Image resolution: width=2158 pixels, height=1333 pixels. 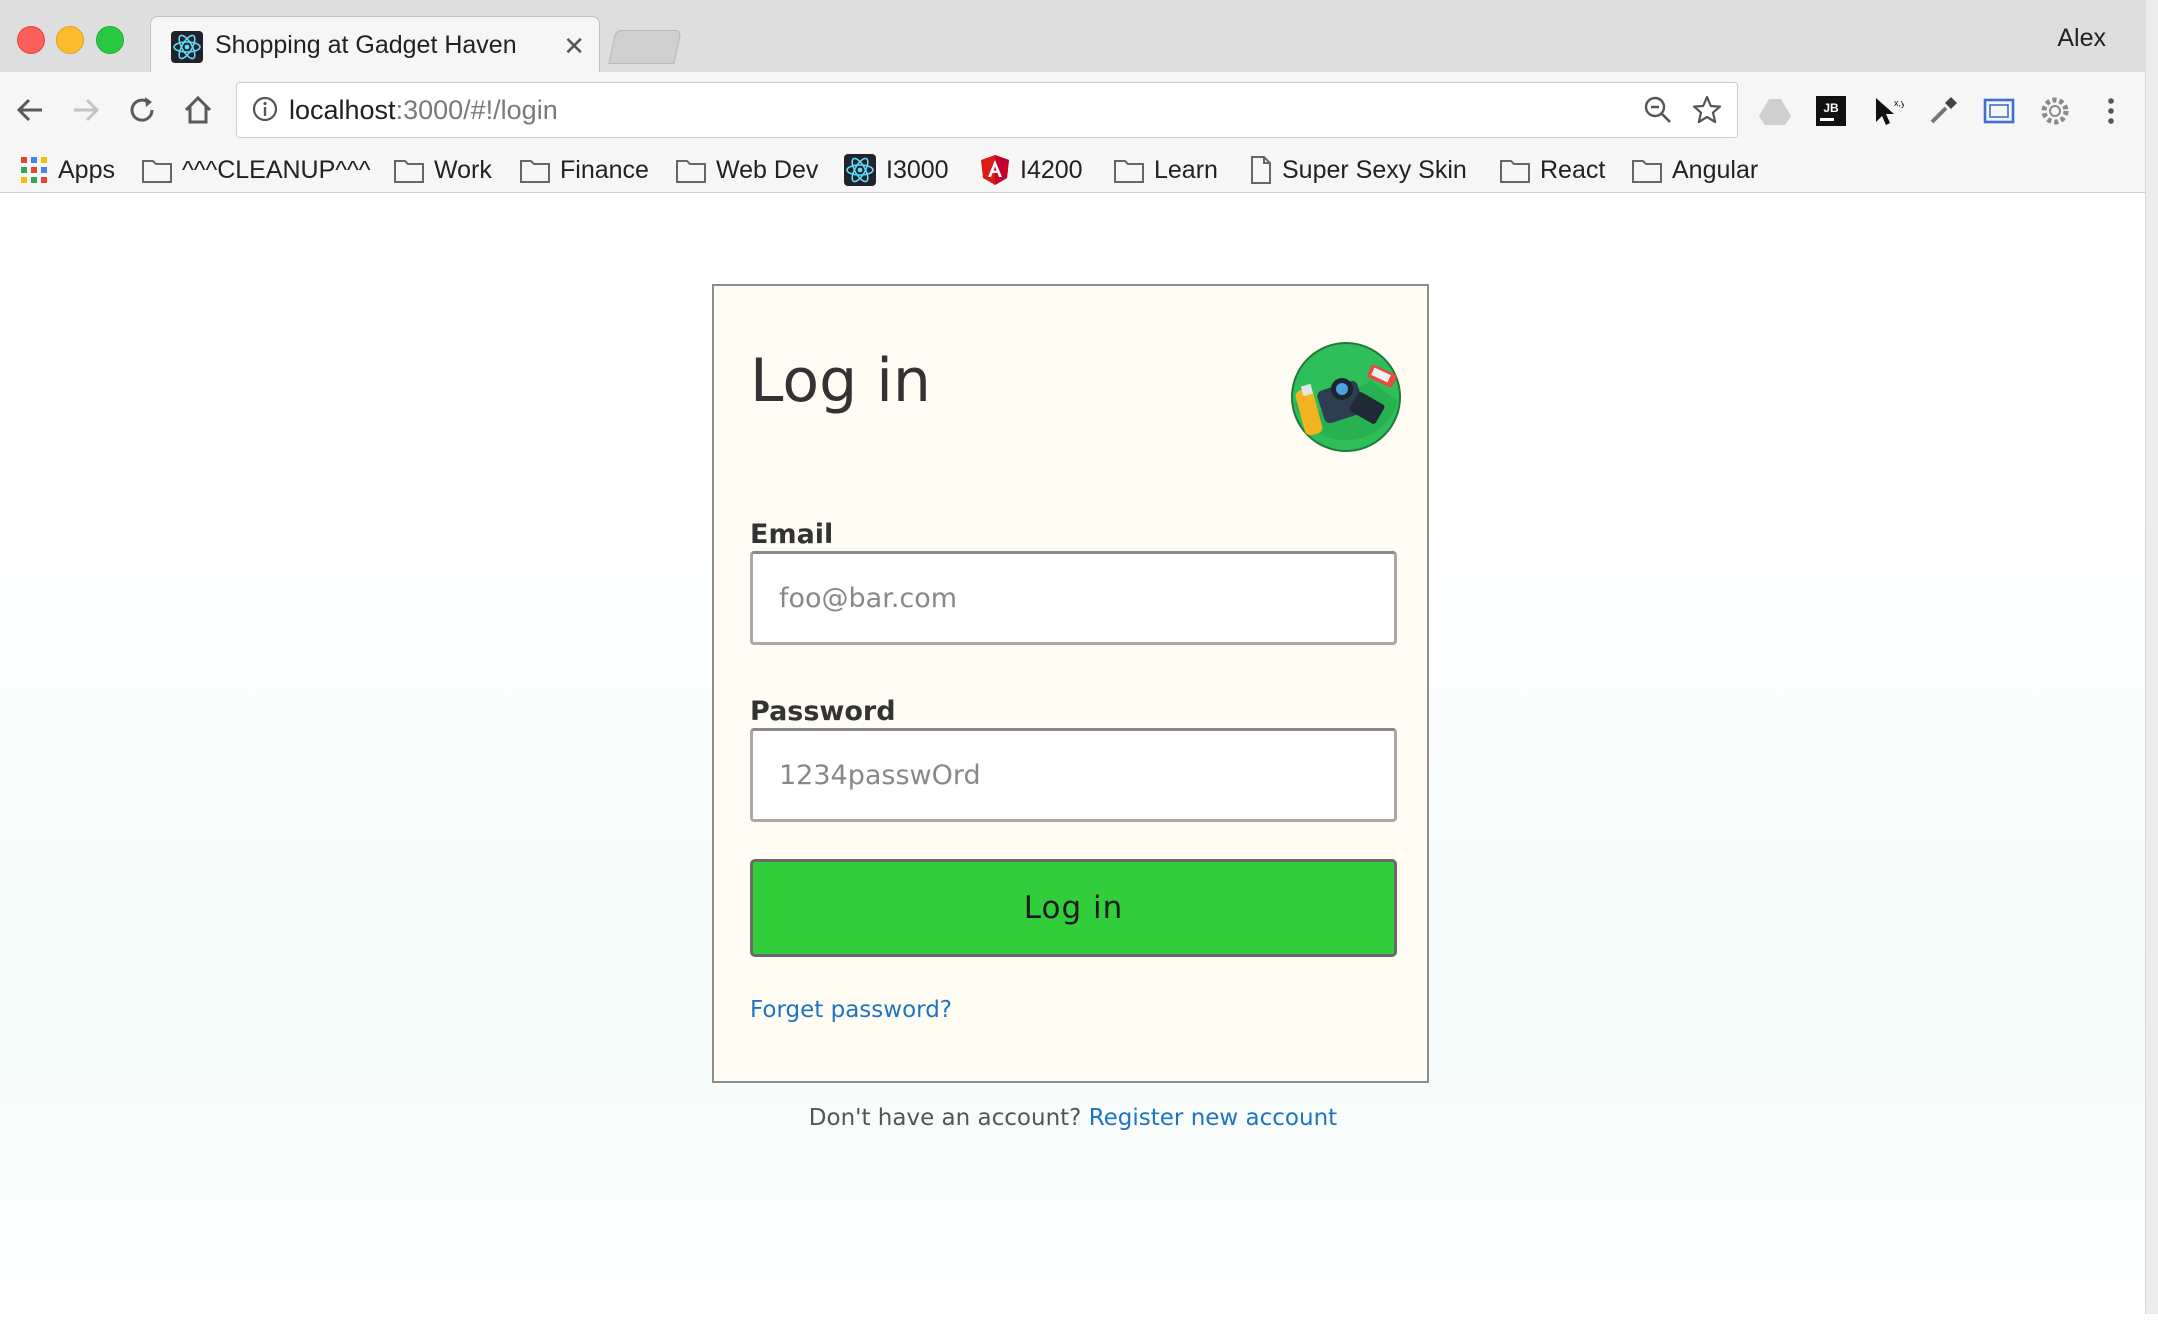 I want to click on email-label: Email, so click(x=792, y=534).